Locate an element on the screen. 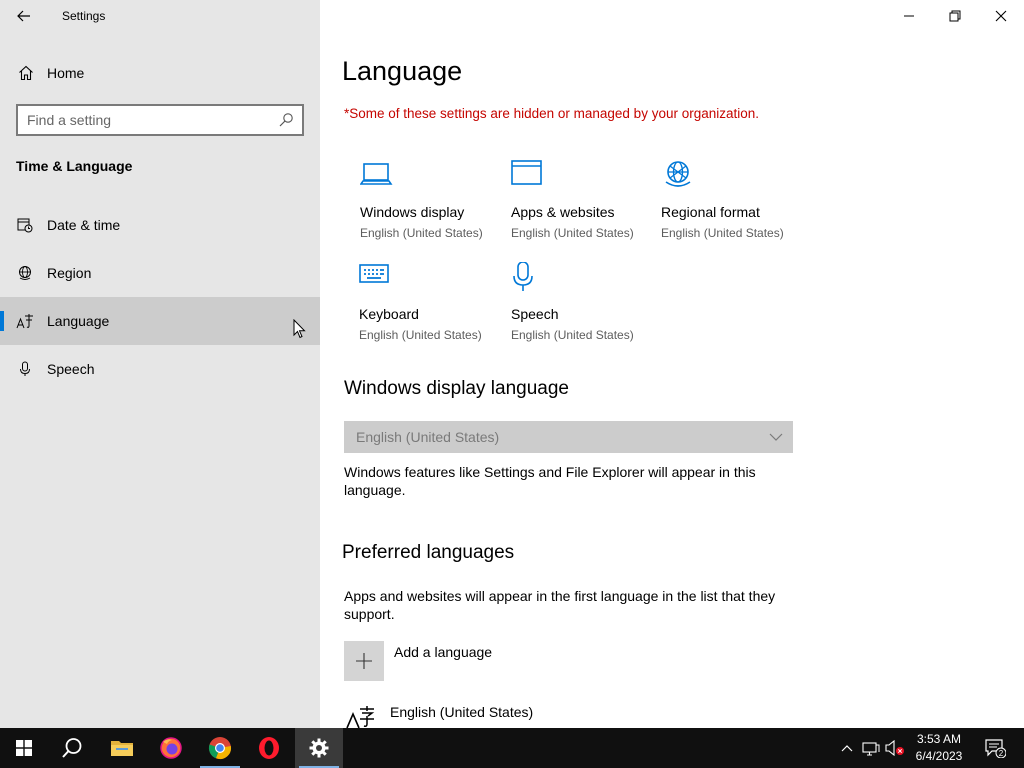  chrome-icon is located at coordinates (219, 748).